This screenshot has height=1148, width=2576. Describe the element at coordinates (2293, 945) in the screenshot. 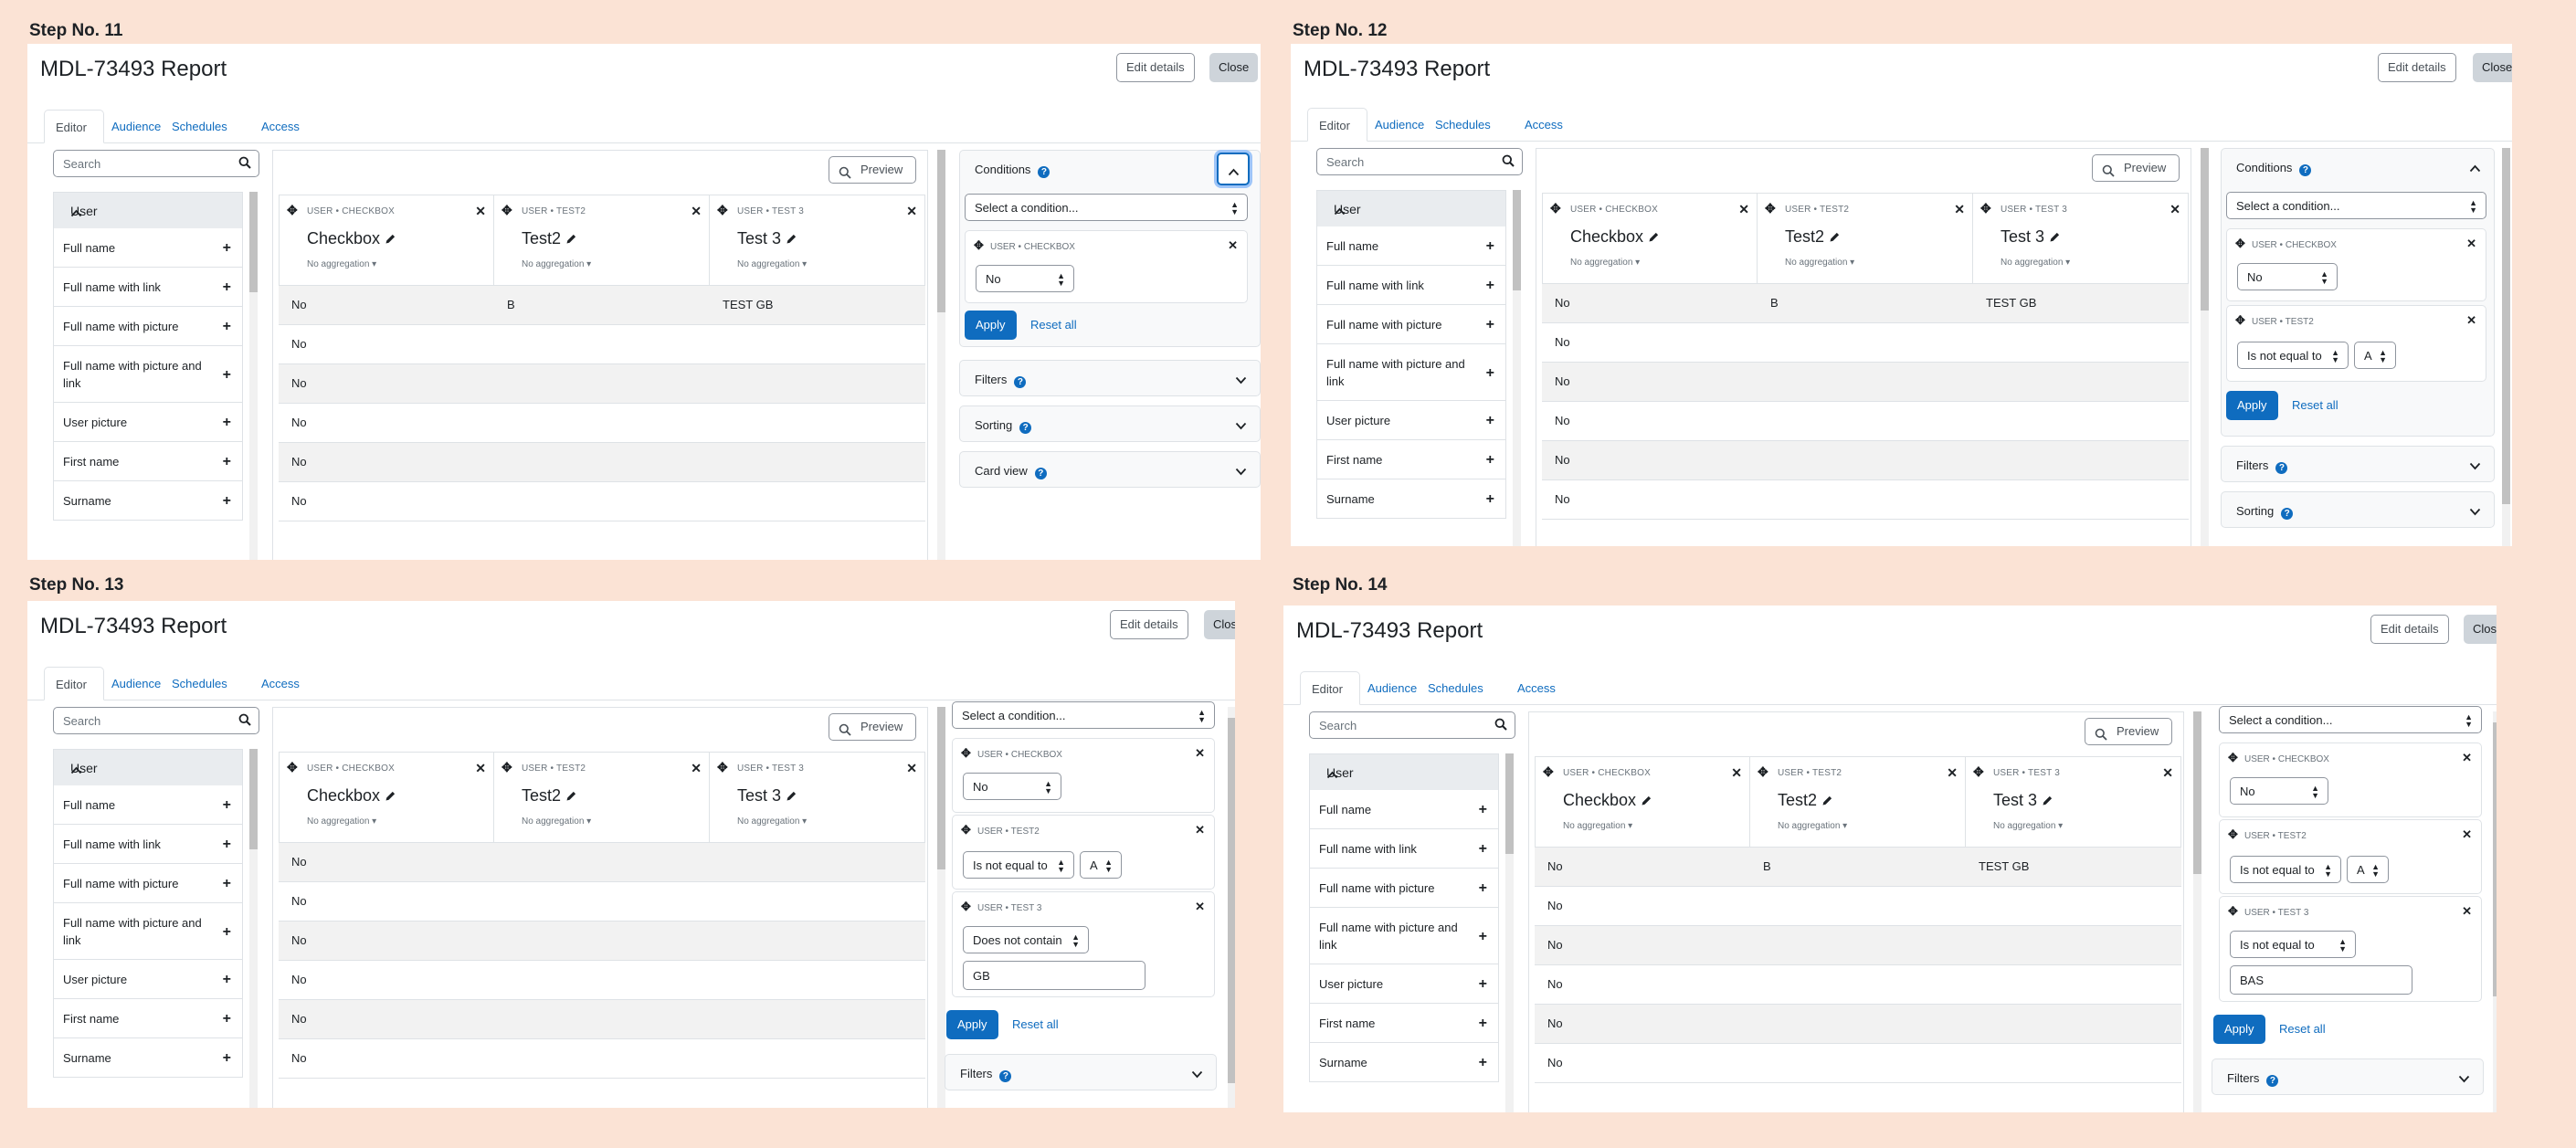

I see `test3-operator-select: Is not equal to ▲ ▼` at that location.